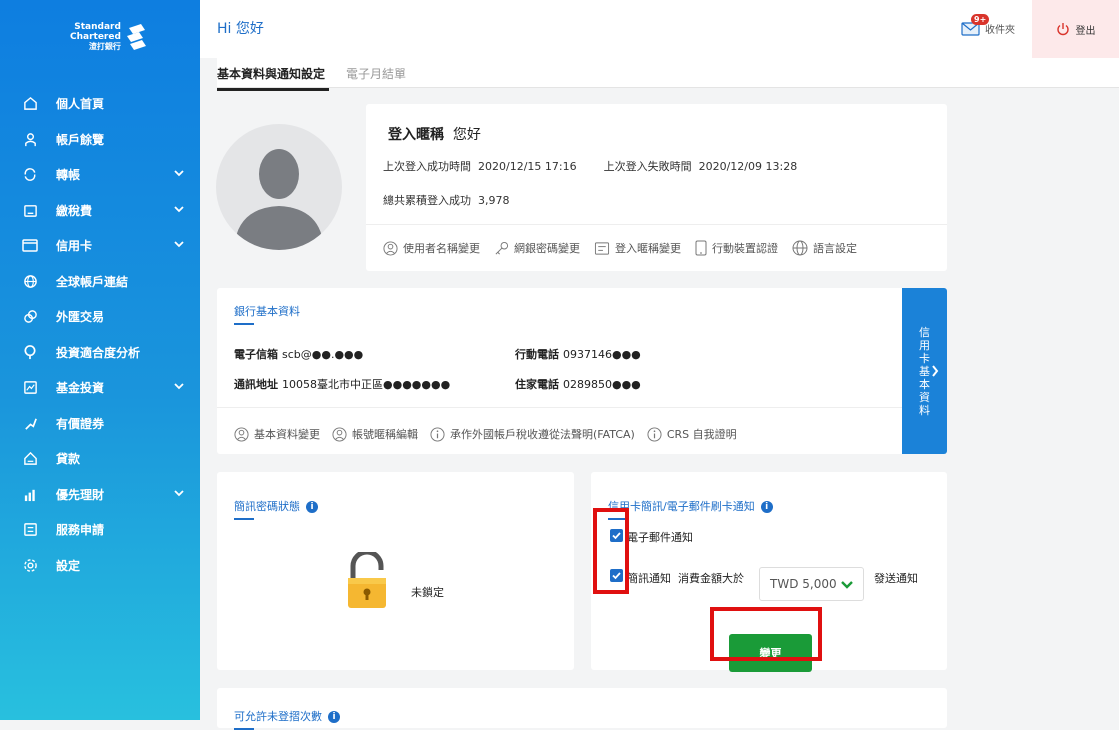 The height and width of the screenshot is (730, 1119). Describe the element at coordinates (100, 211) in the screenshot. I see `sidebar-item-bills: 繳稅費` at that location.